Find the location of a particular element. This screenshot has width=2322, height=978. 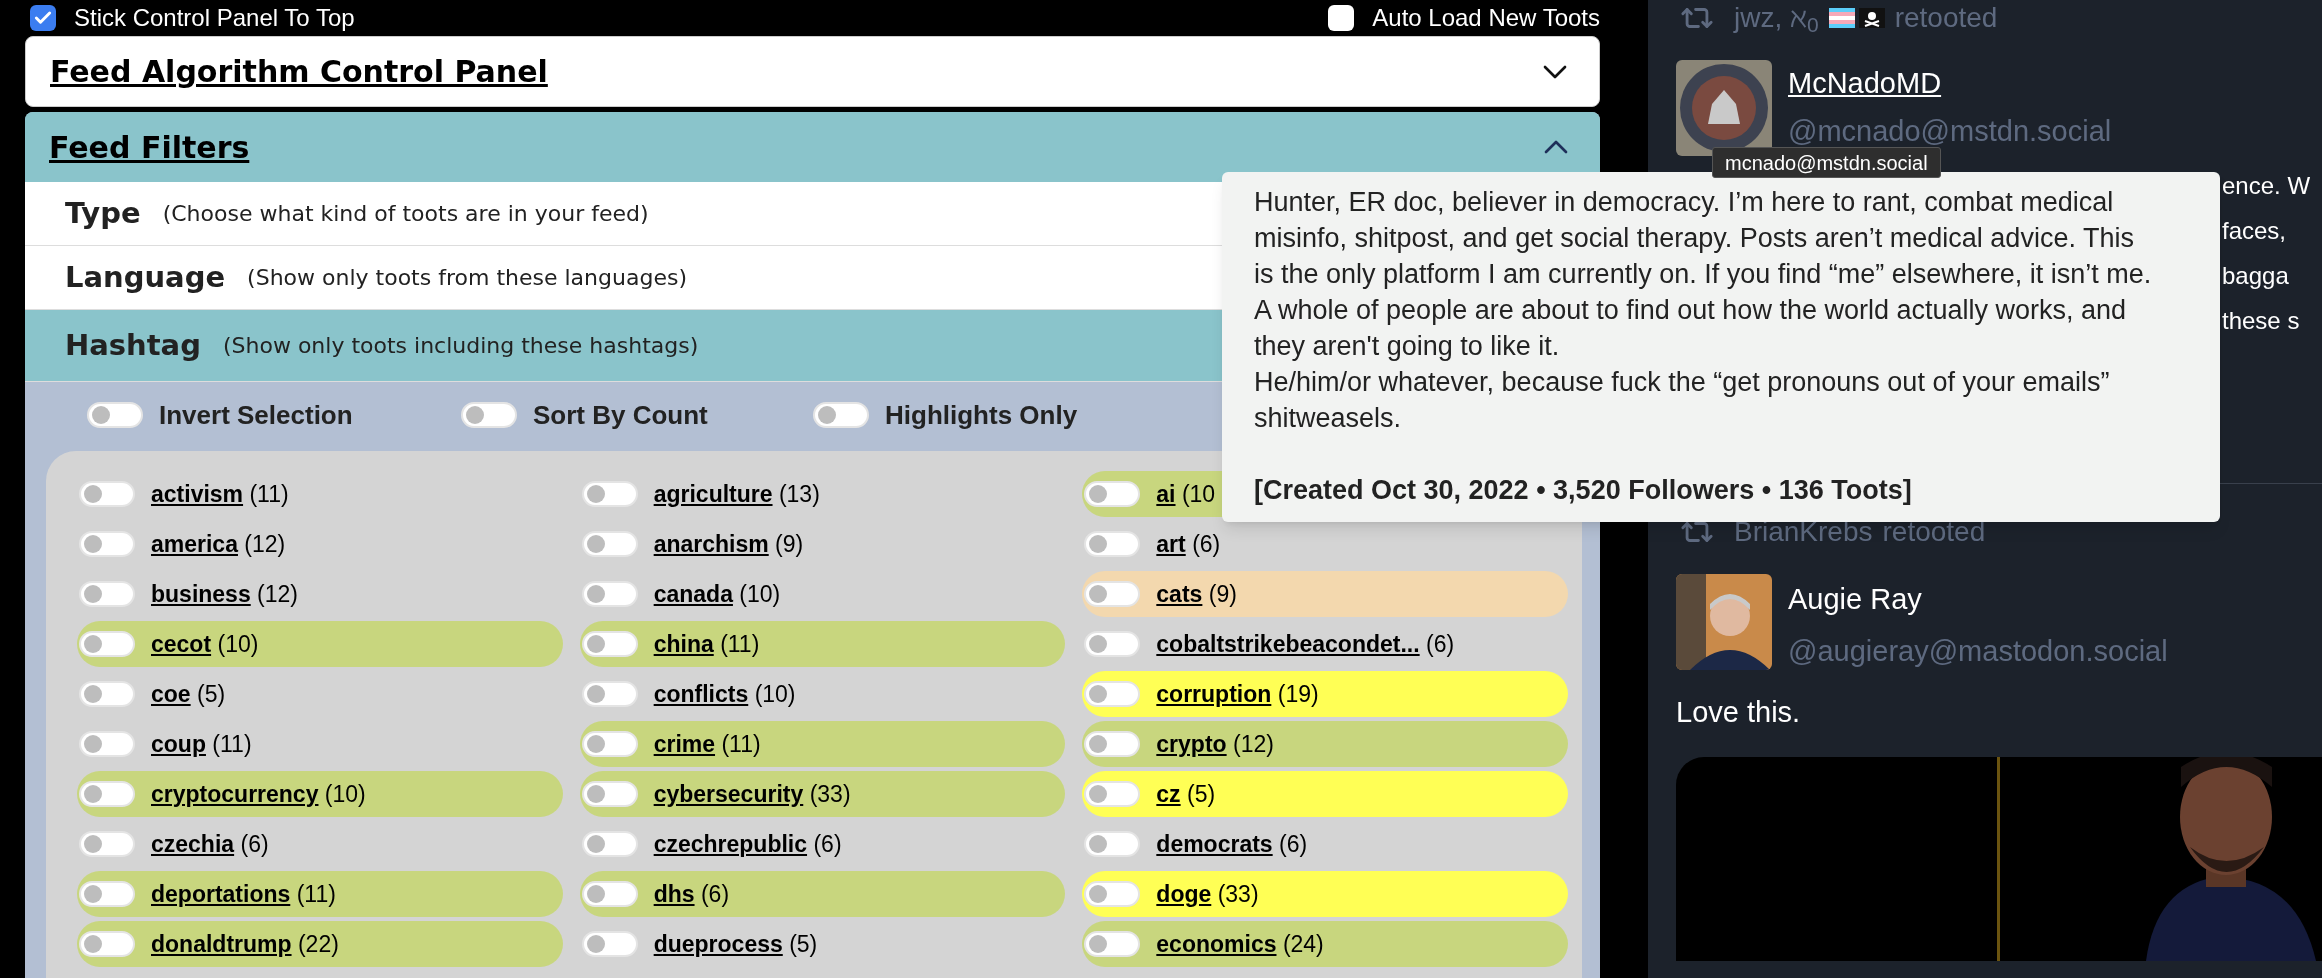

panel-title: Feed Algorithm Control Panel is located at coordinates (299, 71).